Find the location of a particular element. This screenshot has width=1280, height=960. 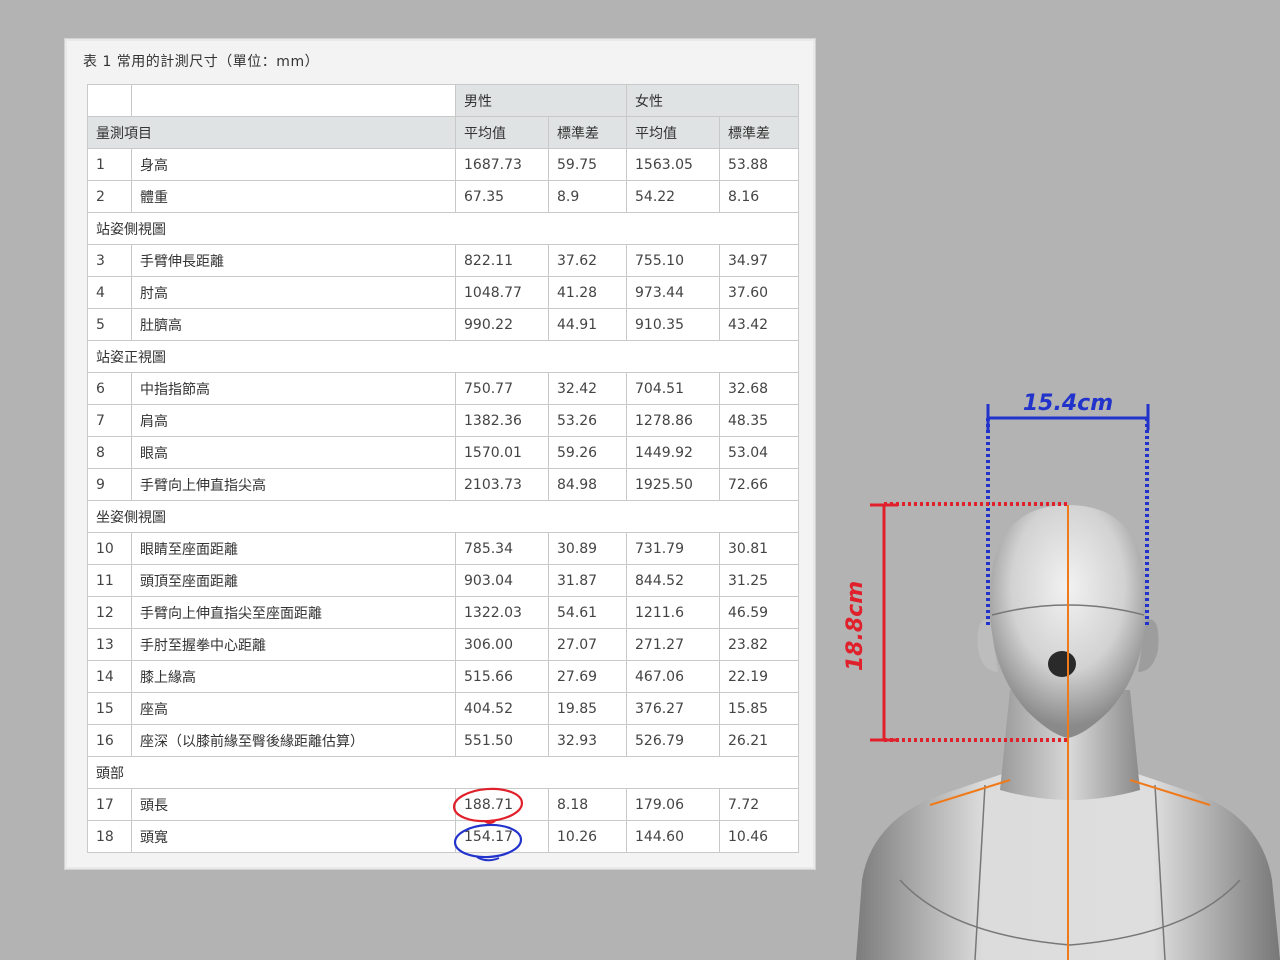

cell-f-sd: 7.72 is located at coordinates (759, 804).